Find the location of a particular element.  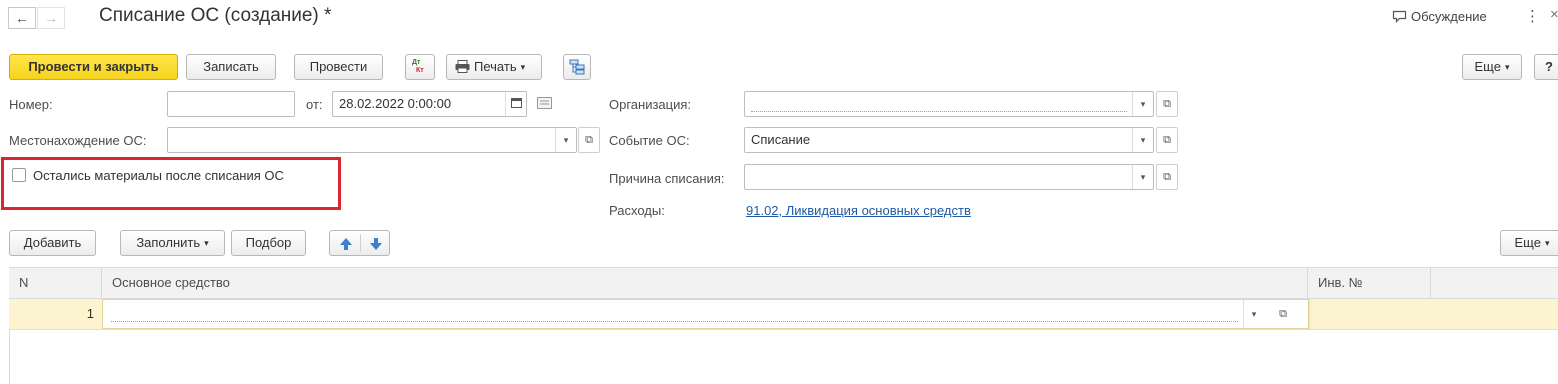

fill-button: Заполнить ▾ is located at coordinates (172, 243).